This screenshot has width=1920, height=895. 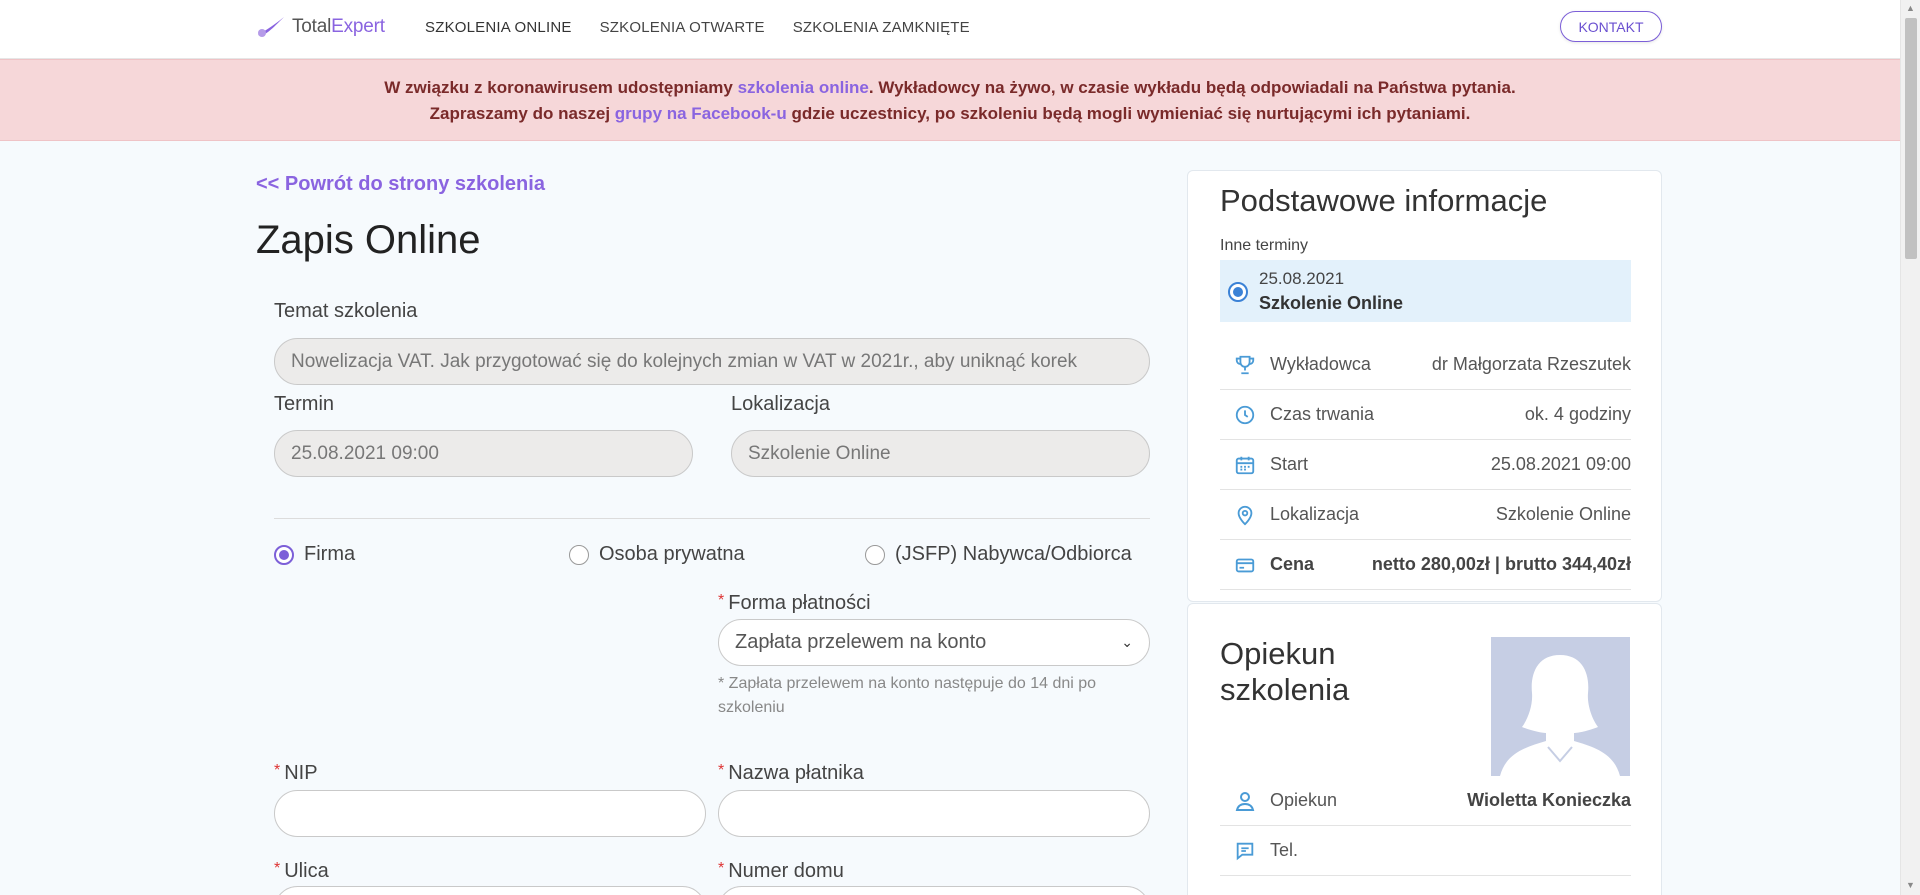 I want to click on info-key: Wykładowca, so click(x=1320, y=364).